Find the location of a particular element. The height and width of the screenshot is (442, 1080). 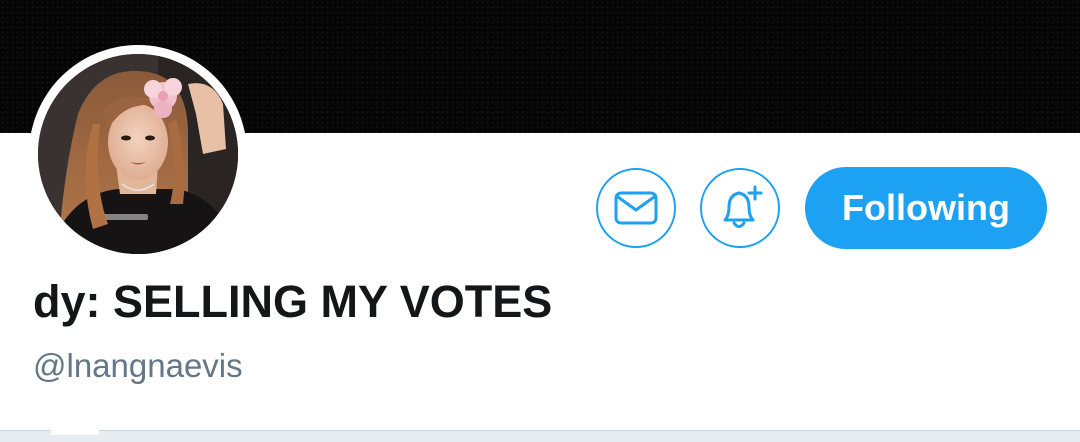

envelope-icon is located at coordinates (636, 208).